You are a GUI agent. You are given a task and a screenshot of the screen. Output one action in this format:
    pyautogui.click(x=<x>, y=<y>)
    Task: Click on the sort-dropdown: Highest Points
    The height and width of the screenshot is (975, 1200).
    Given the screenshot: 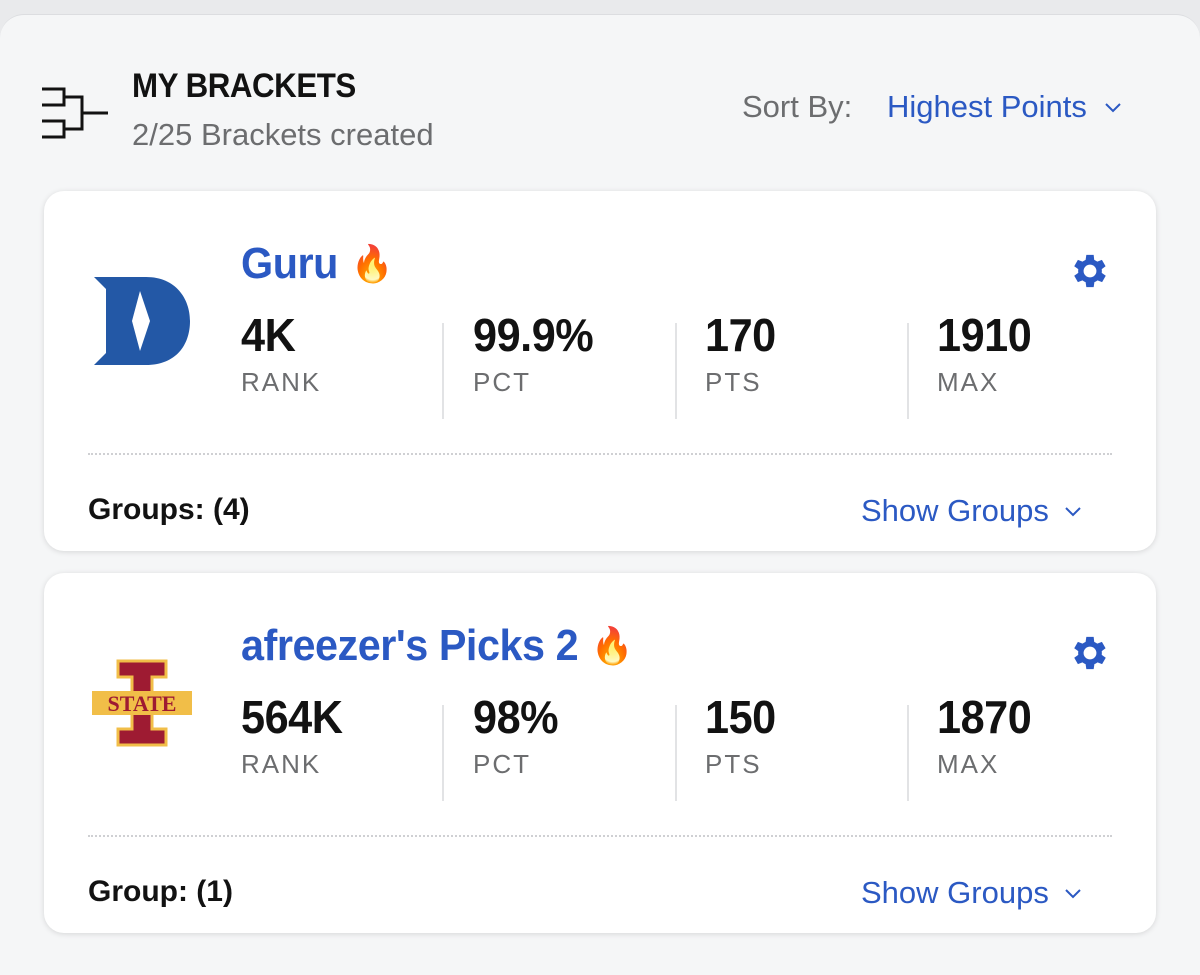 What is the action you would take?
    pyautogui.click(x=1004, y=107)
    